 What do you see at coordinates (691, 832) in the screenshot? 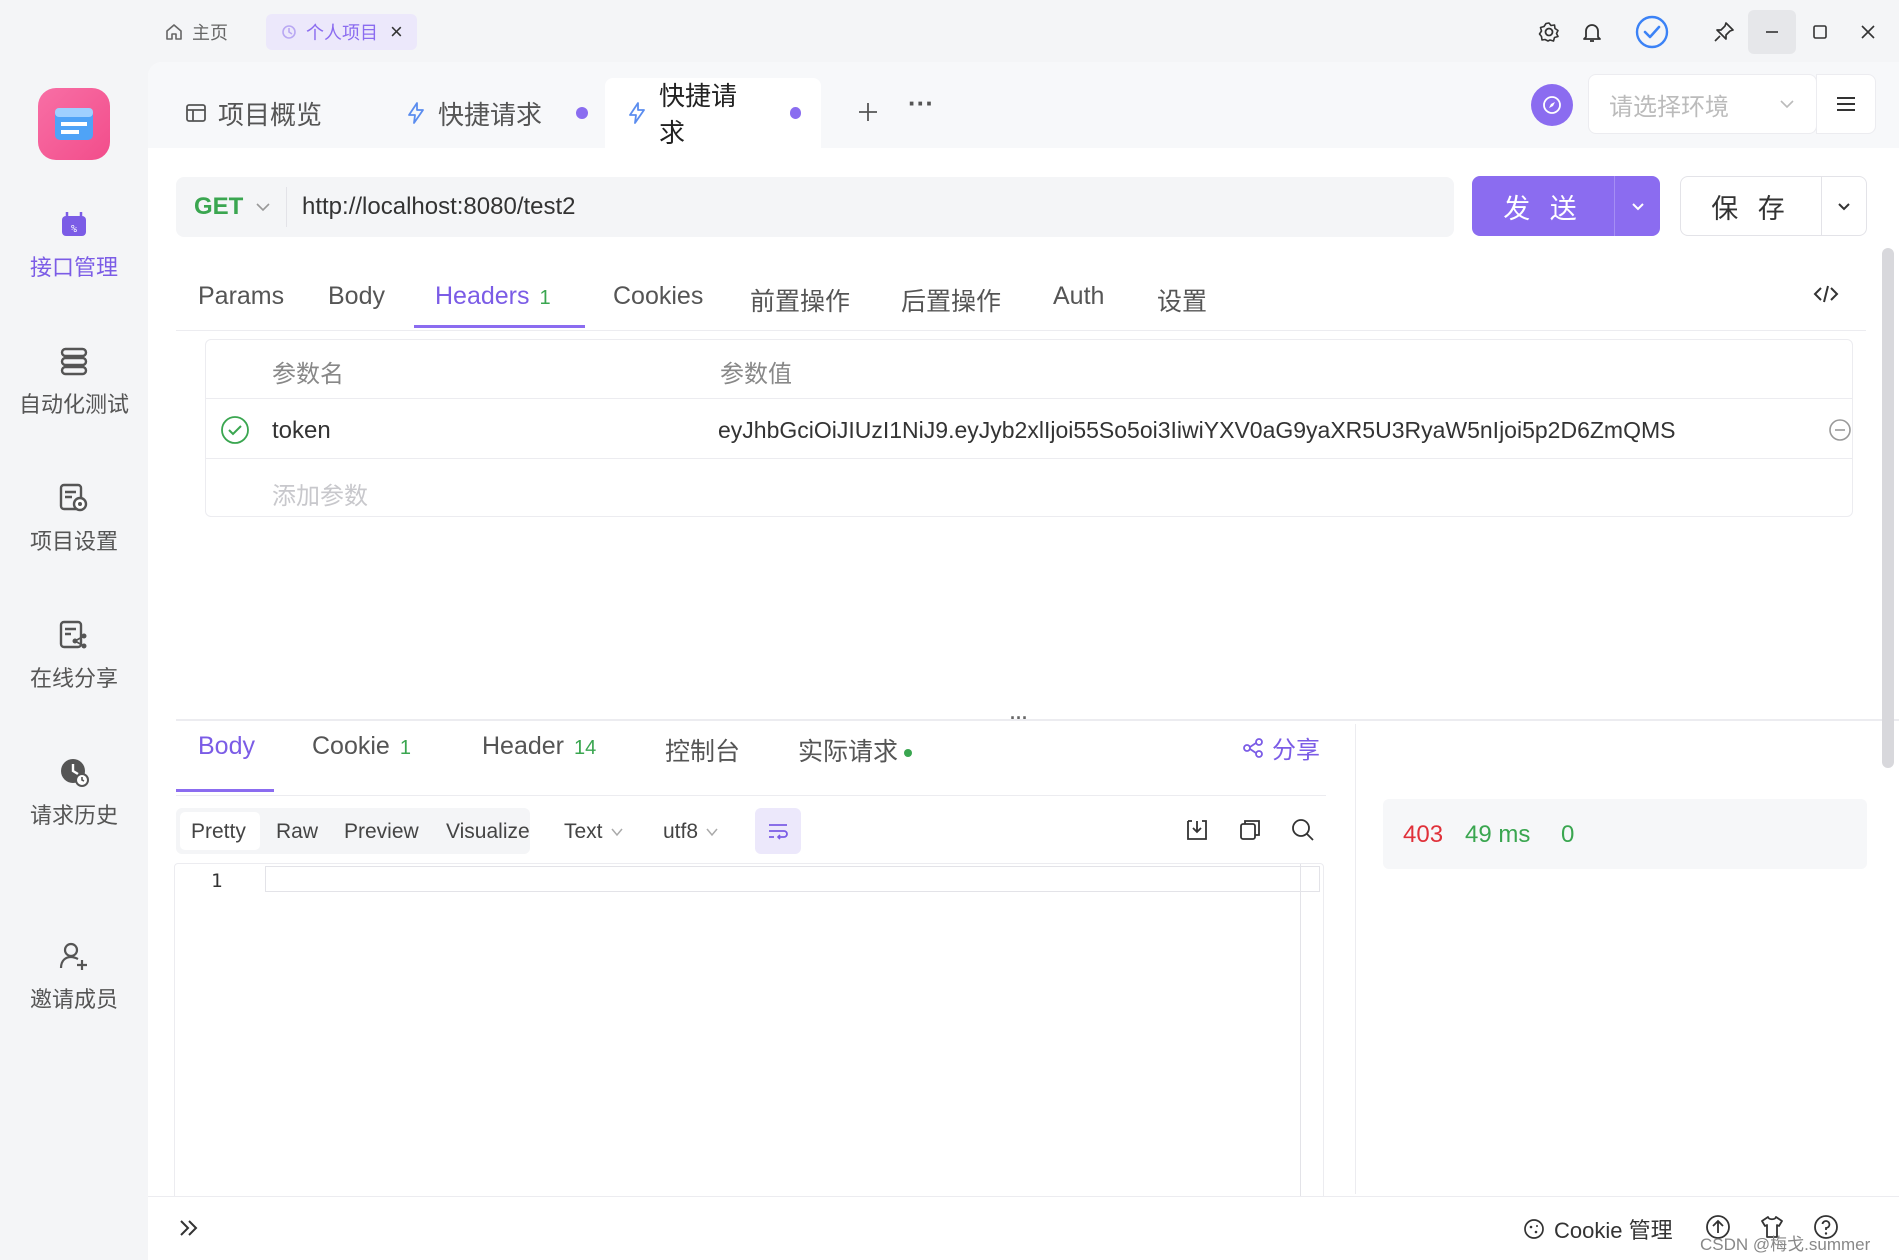
I see `encoding-select: utf8` at bounding box center [691, 832].